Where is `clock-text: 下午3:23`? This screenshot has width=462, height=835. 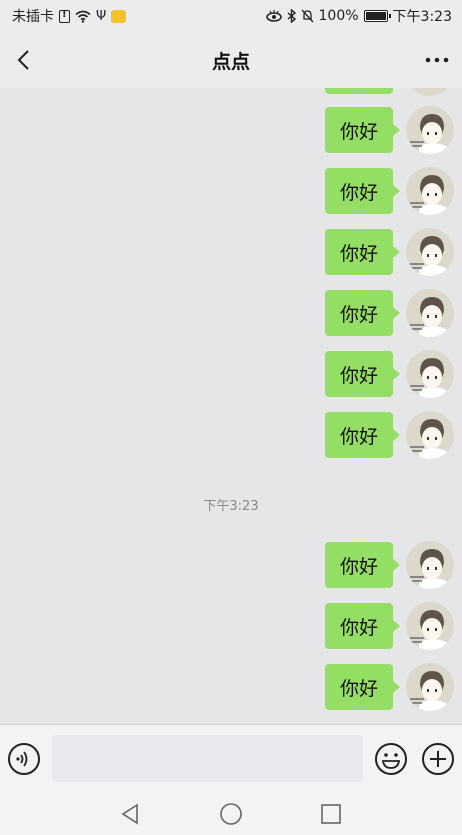 clock-text: 下午3:23 is located at coordinates (422, 17).